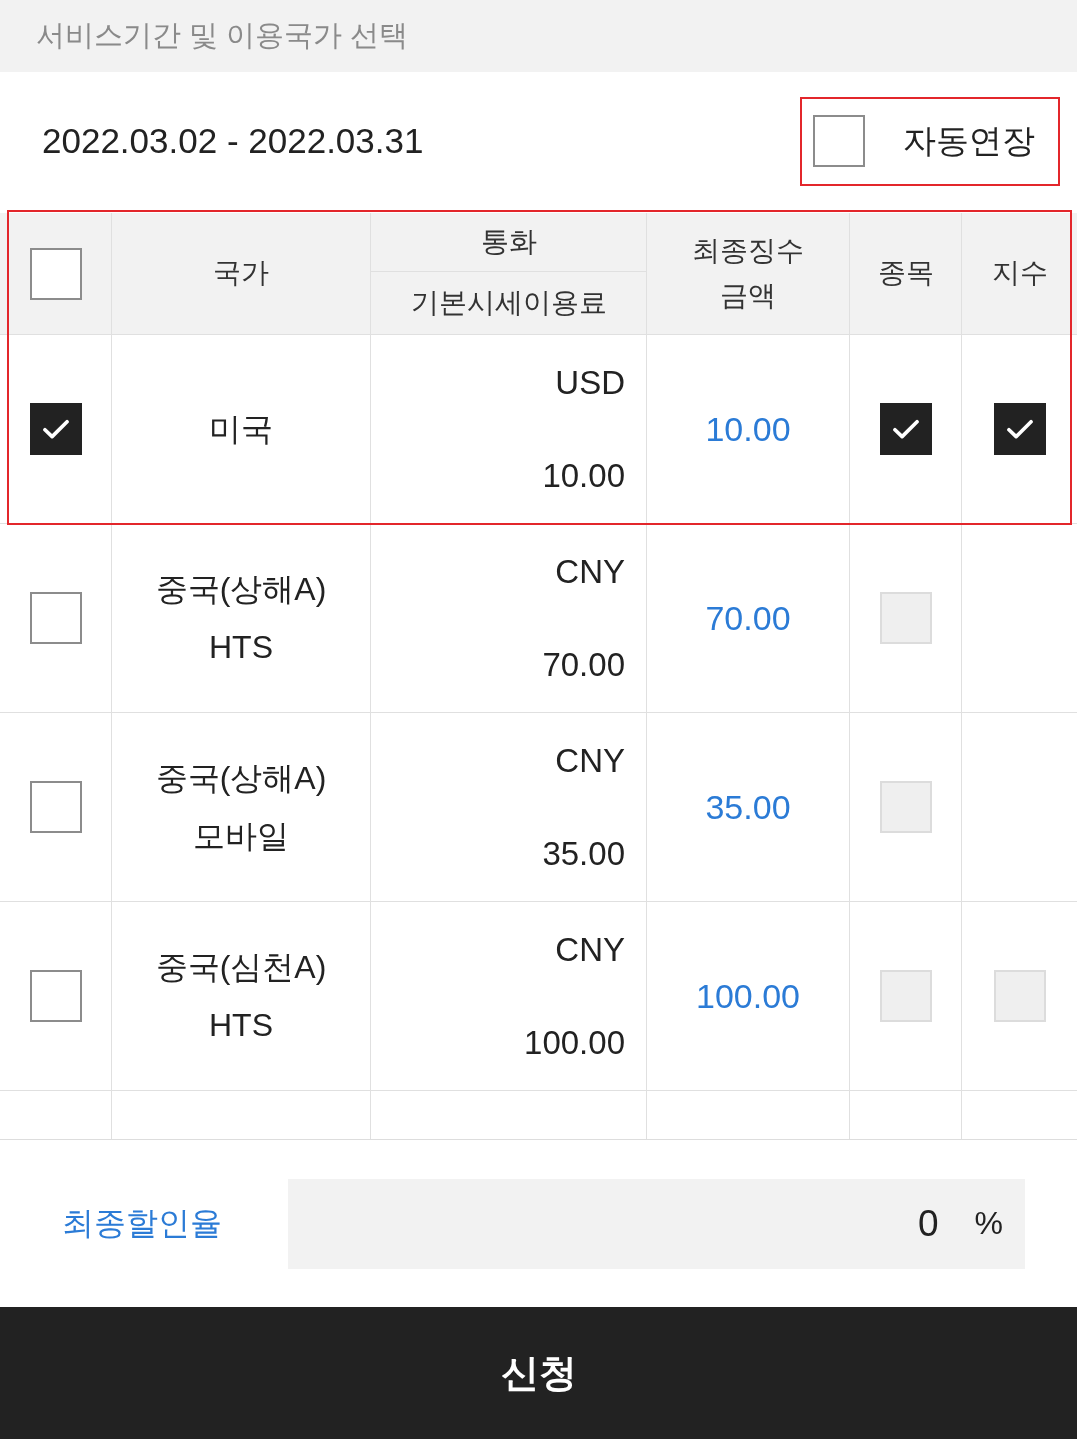  Describe the element at coordinates (748, 618) in the screenshot. I see `final-amount: 70.00` at that location.